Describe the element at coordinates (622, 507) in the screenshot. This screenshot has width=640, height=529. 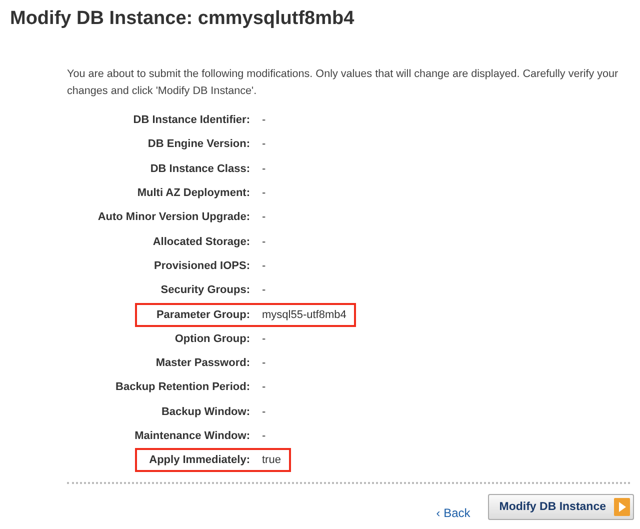
I see `play-icon` at that location.